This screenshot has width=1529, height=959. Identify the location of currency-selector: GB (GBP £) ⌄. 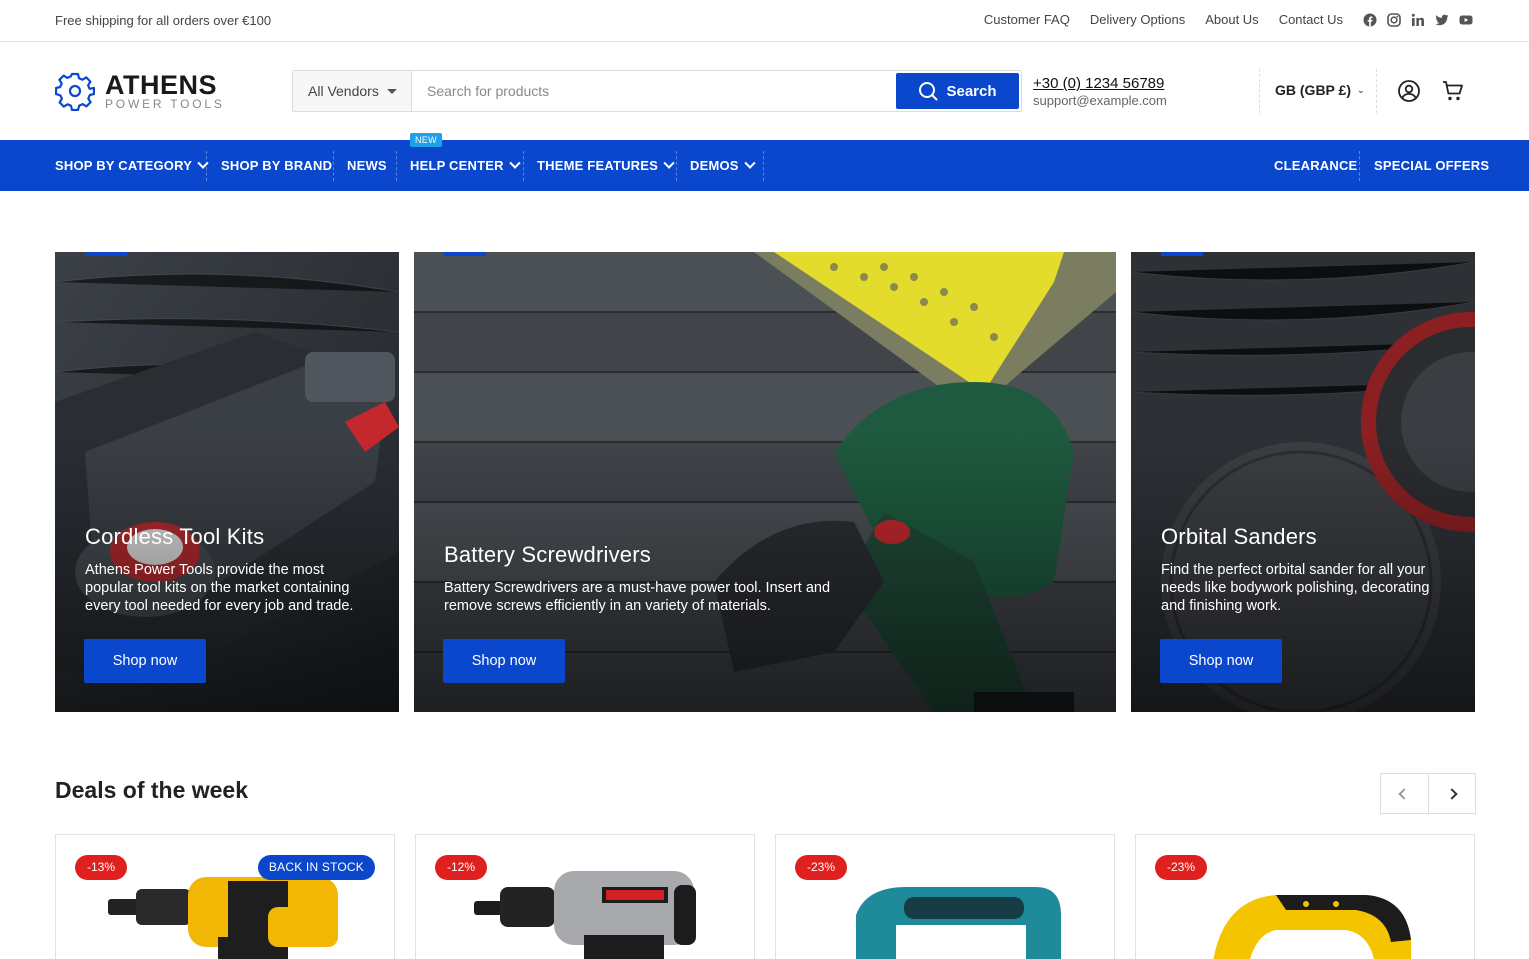
(1320, 90).